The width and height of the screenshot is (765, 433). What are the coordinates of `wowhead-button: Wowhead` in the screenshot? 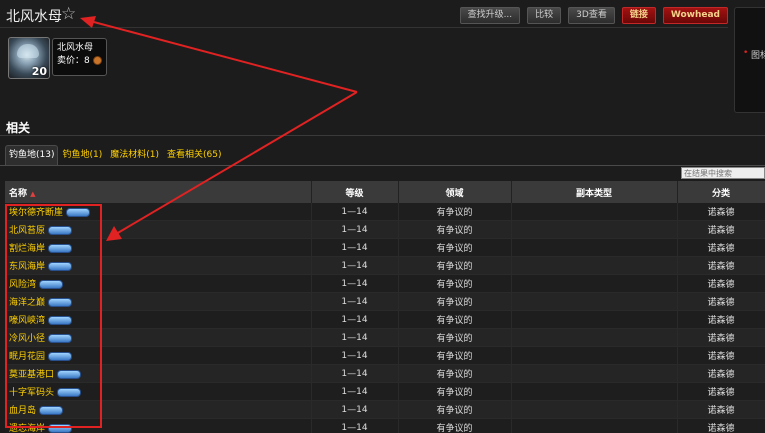 It's located at (695, 15).